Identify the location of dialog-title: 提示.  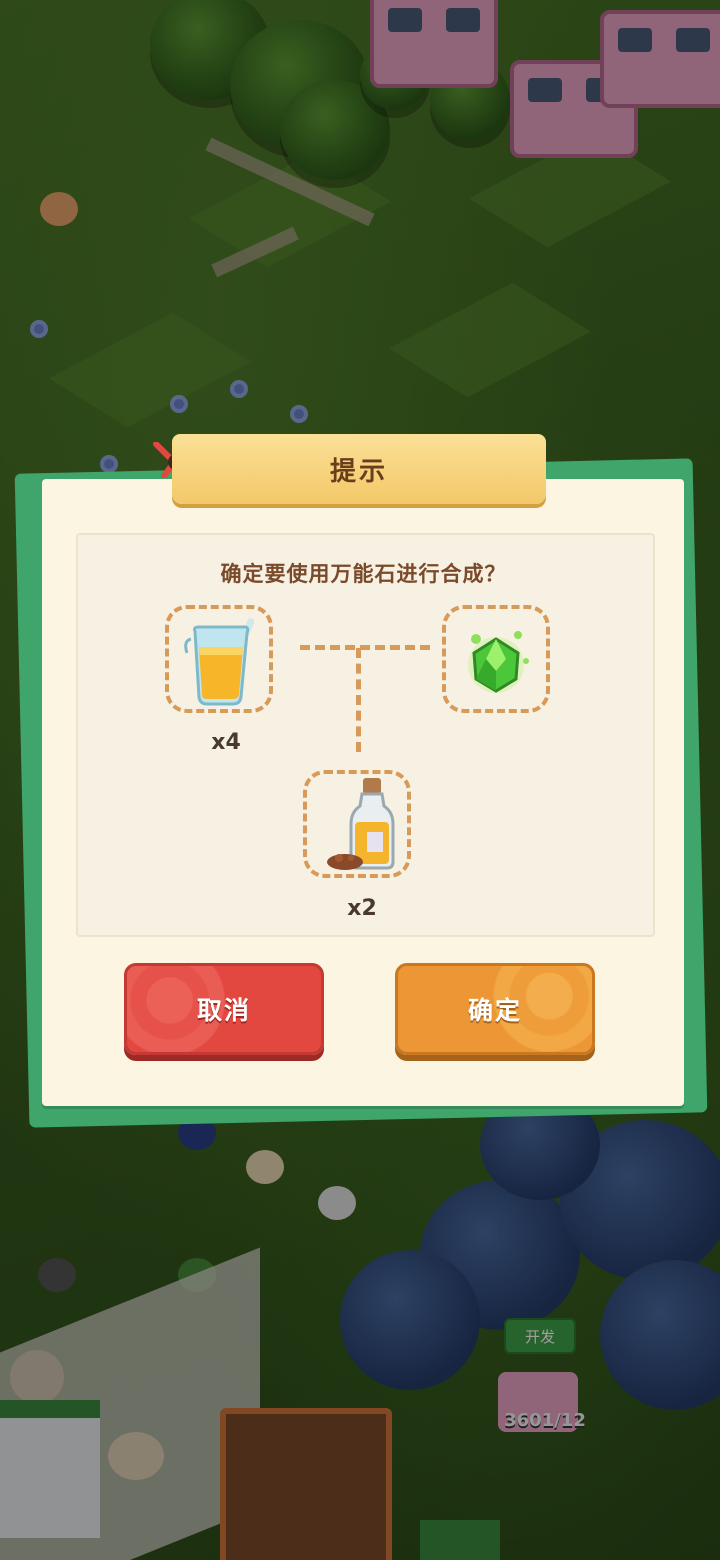
(358, 471).